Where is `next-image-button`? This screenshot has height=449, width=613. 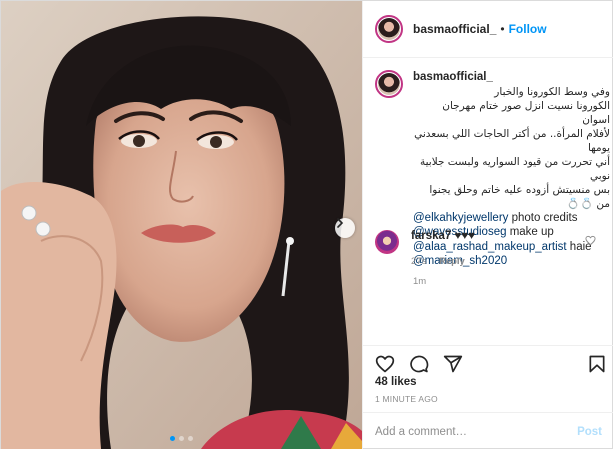
next-image-button is located at coordinates (345, 228).